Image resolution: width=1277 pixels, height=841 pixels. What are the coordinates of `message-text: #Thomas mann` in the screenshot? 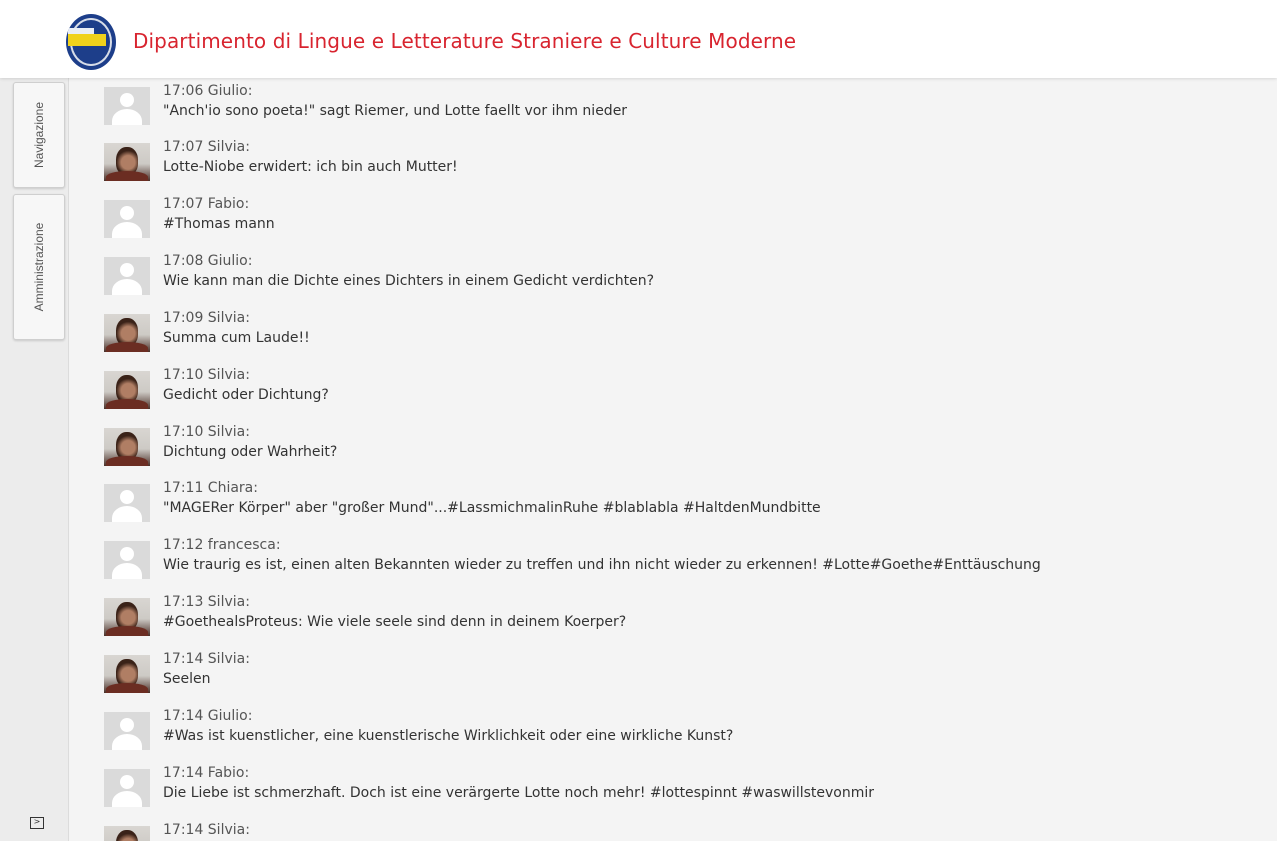 It's located at (219, 224).